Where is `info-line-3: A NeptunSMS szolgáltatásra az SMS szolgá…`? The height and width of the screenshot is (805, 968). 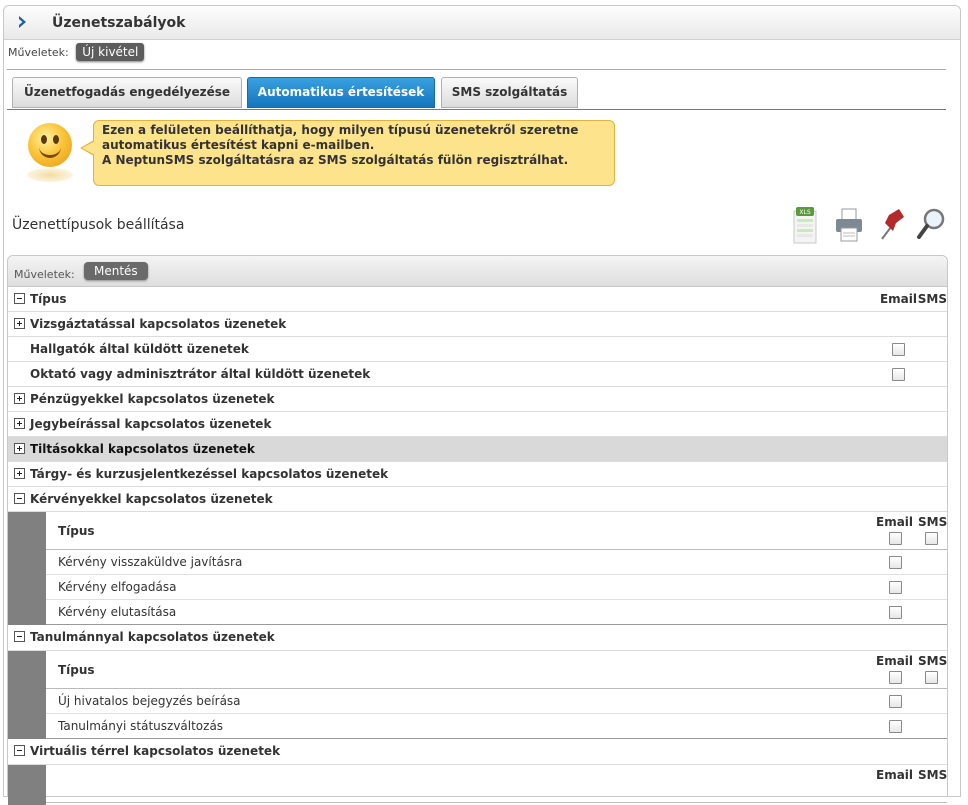 info-line-3: A NeptunSMS szolgáltatásra az SMS szolgá… is located at coordinates (335, 160).